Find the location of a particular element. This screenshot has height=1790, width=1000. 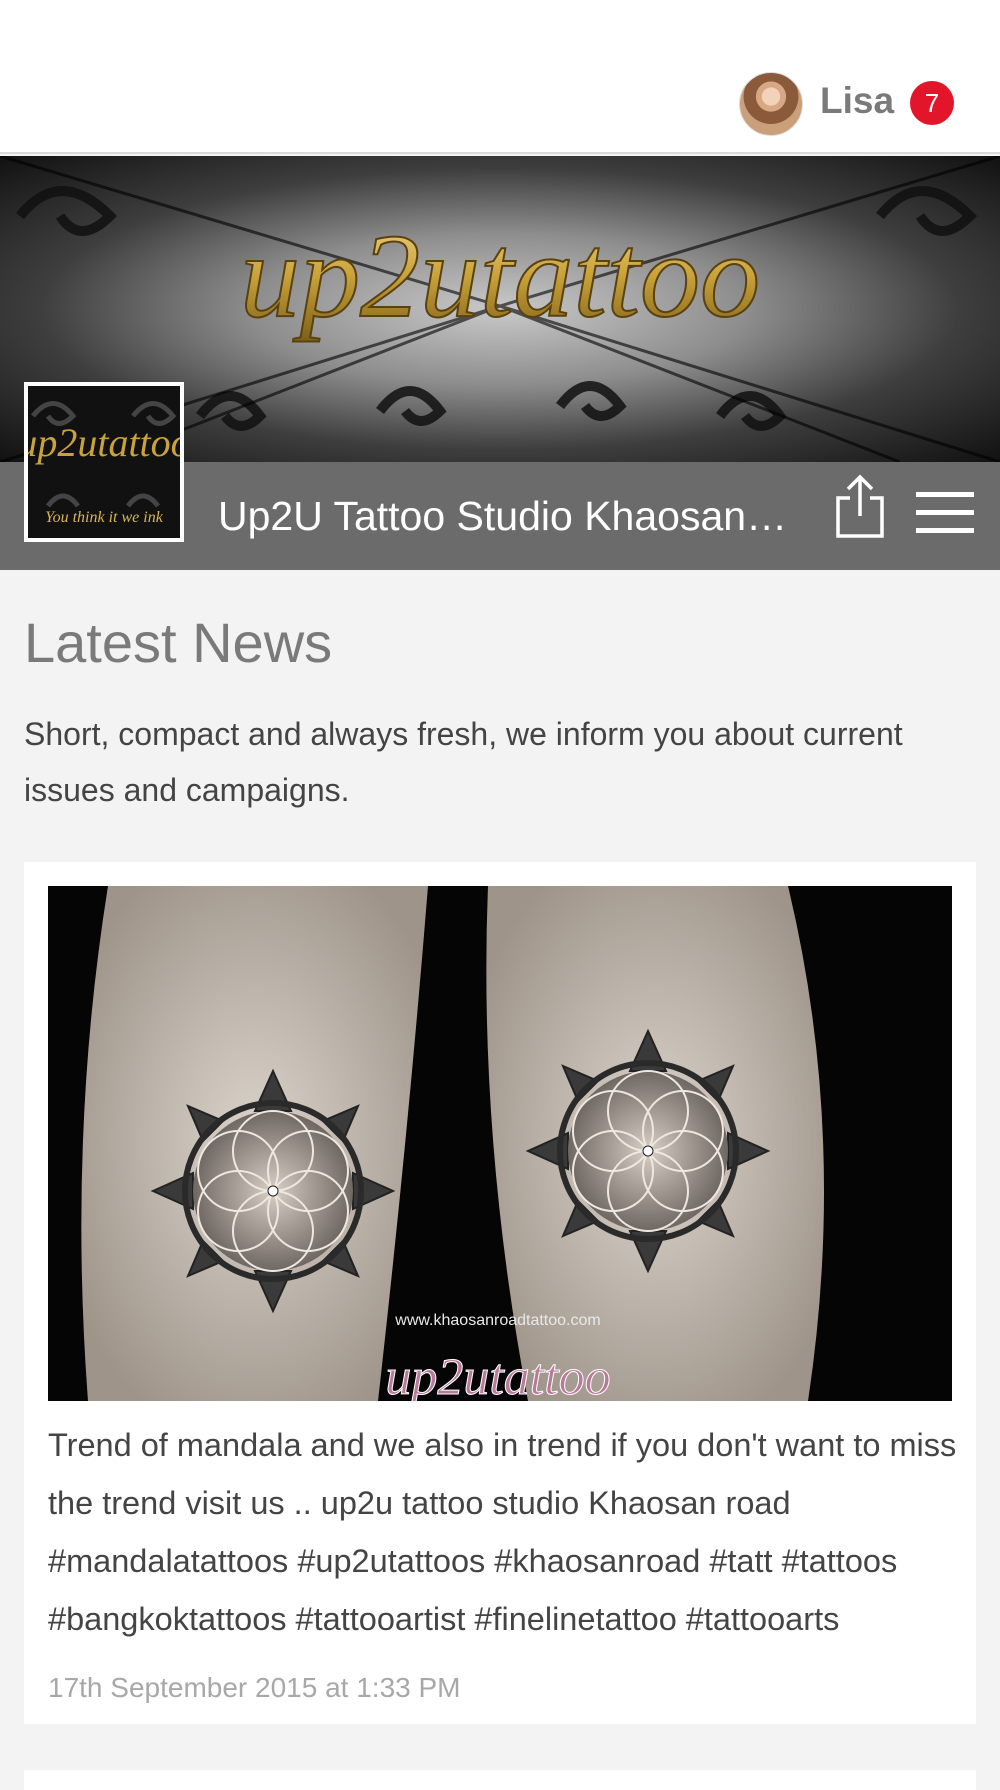

user-name: Lisa is located at coordinates (857, 101).